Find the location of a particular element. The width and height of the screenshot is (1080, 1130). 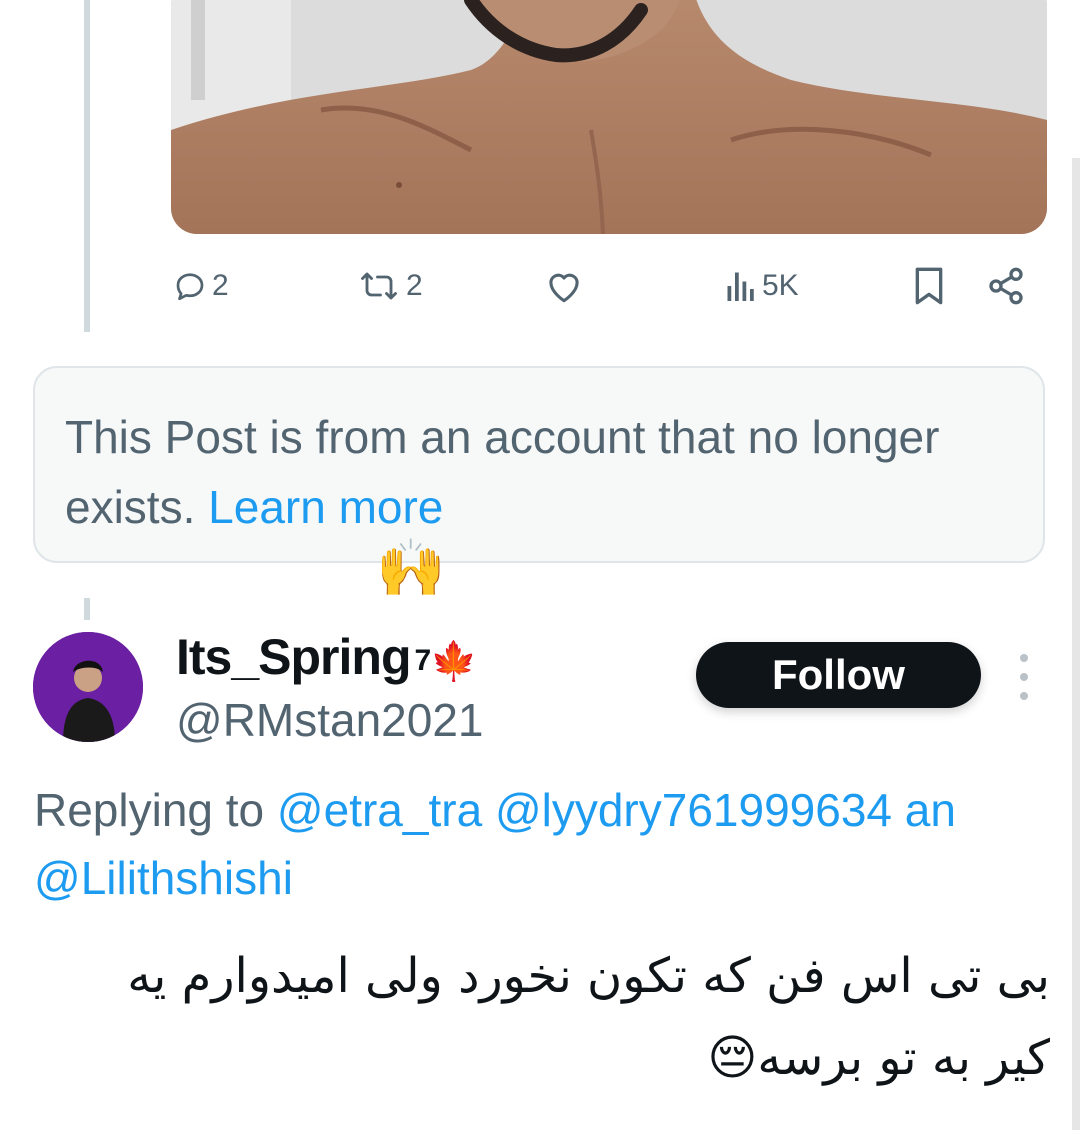

repost-action: 2 is located at coordinates (389, 286).